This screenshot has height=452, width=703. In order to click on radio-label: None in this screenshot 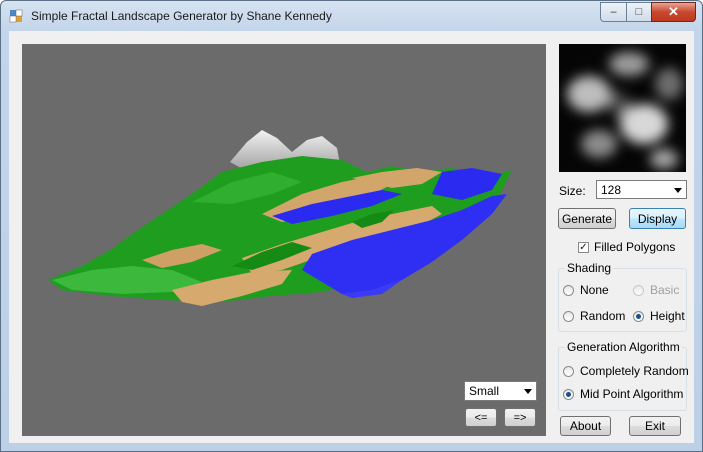, I will do `click(594, 290)`.